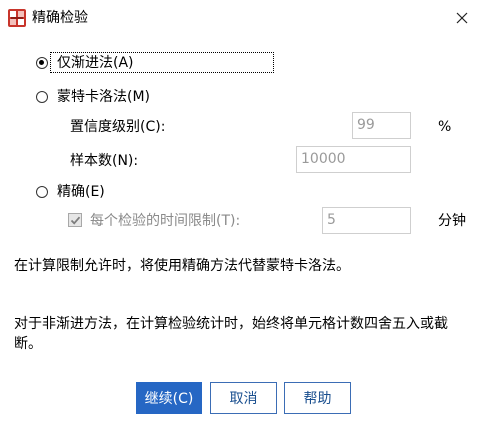 The width and height of the screenshot is (485, 427). I want to click on sample-count-input: 10000, so click(353, 159).